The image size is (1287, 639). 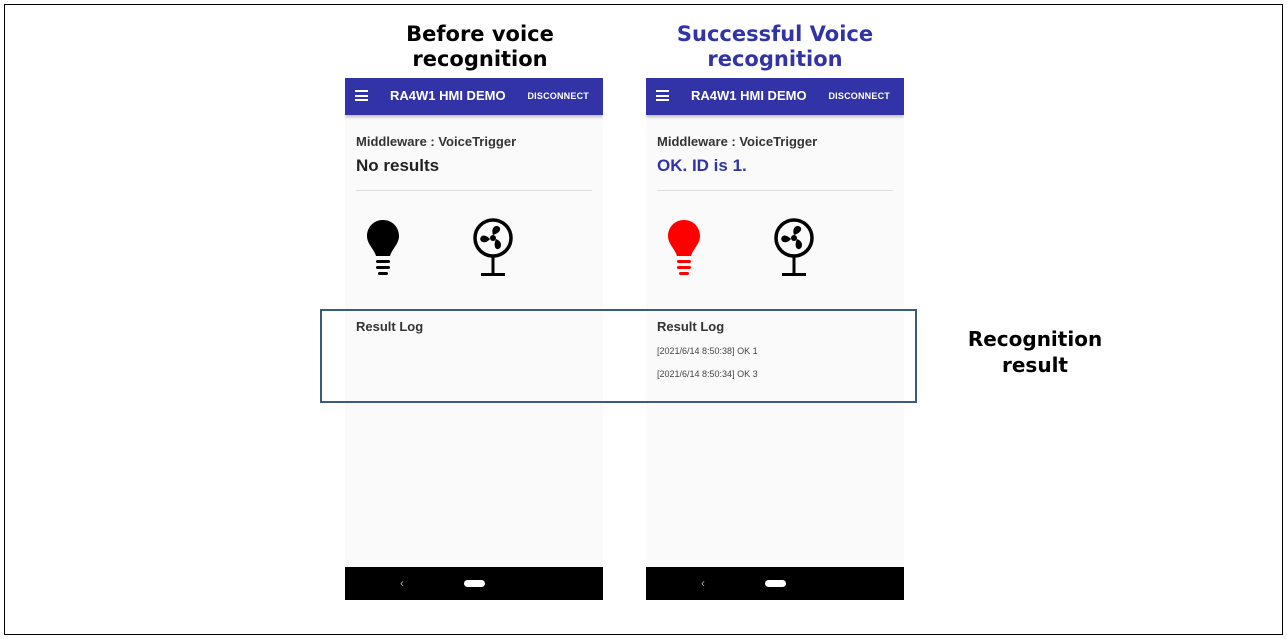 What do you see at coordinates (1035, 352) in the screenshot?
I see `recognition-result-label: Recognition result` at bounding box center [1035, 352].